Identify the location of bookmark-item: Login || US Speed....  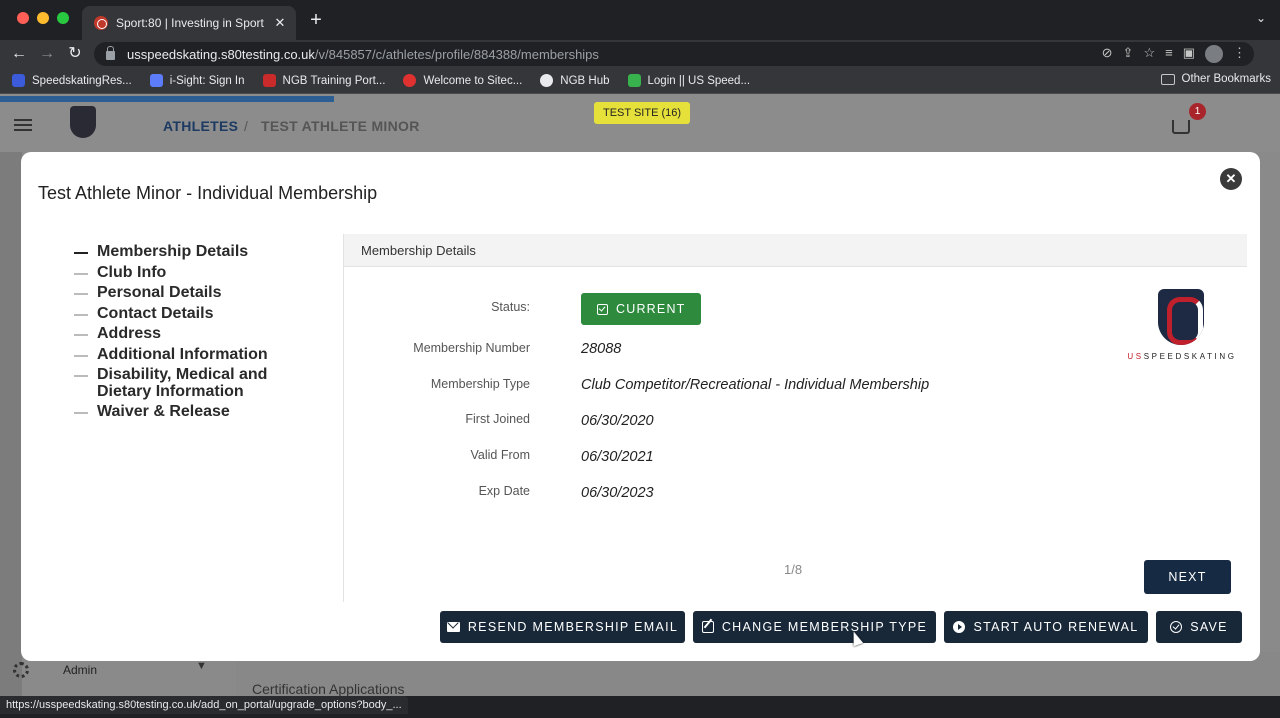
(689, 80).